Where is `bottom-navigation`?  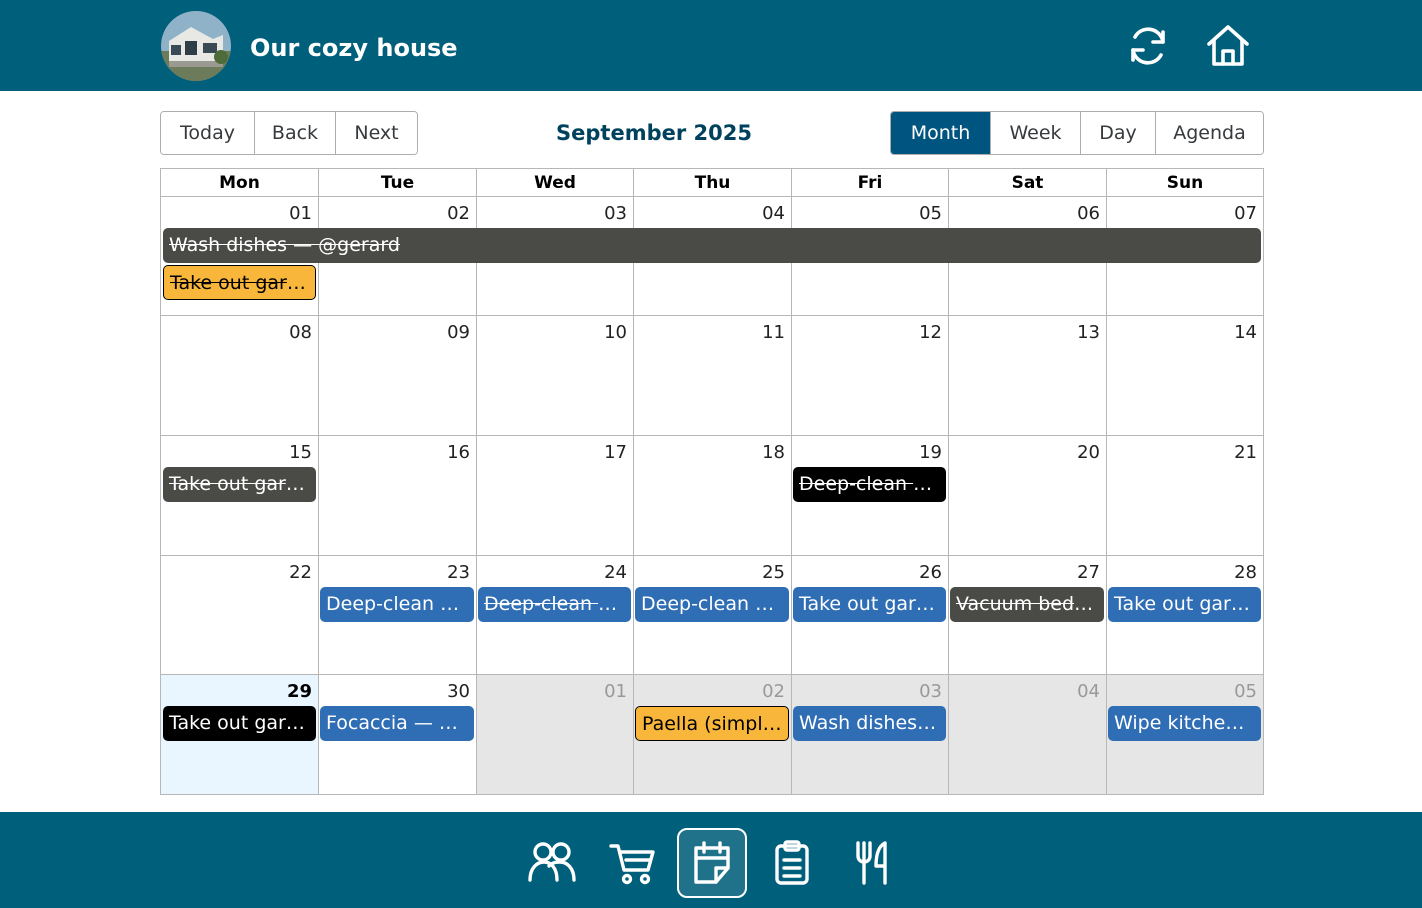
bottom-navigation is located at coordinates (711, 860).